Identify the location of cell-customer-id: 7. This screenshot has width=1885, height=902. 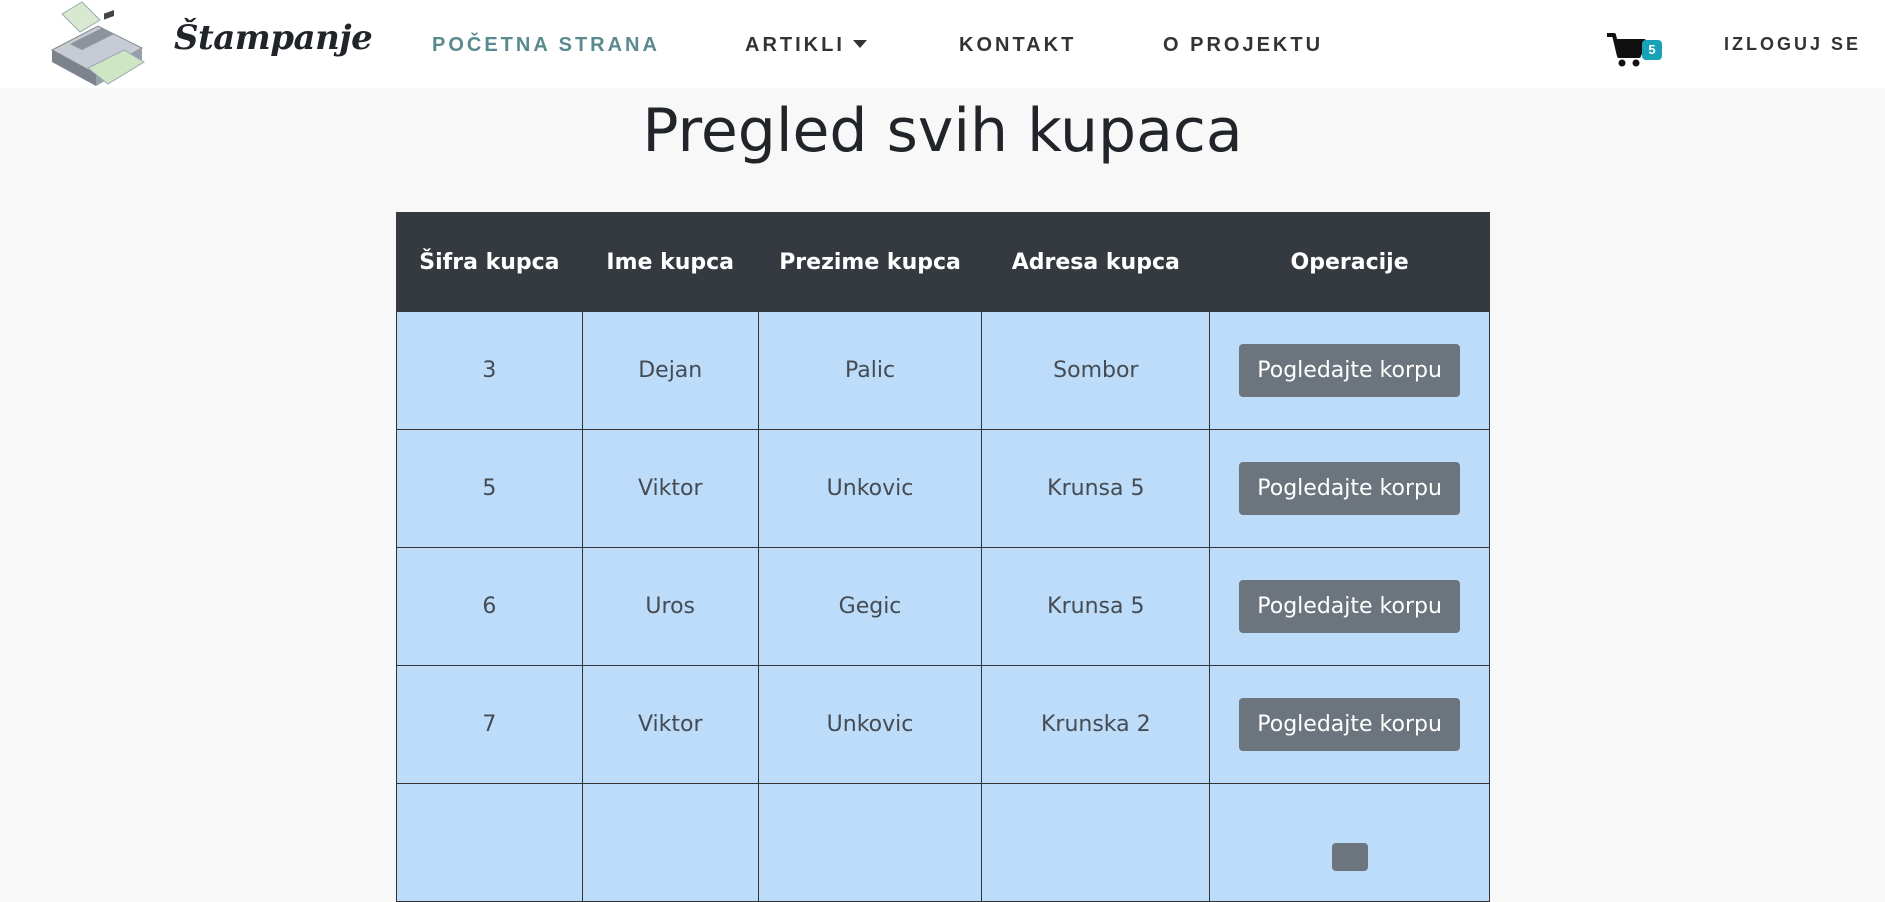
(489, 724).